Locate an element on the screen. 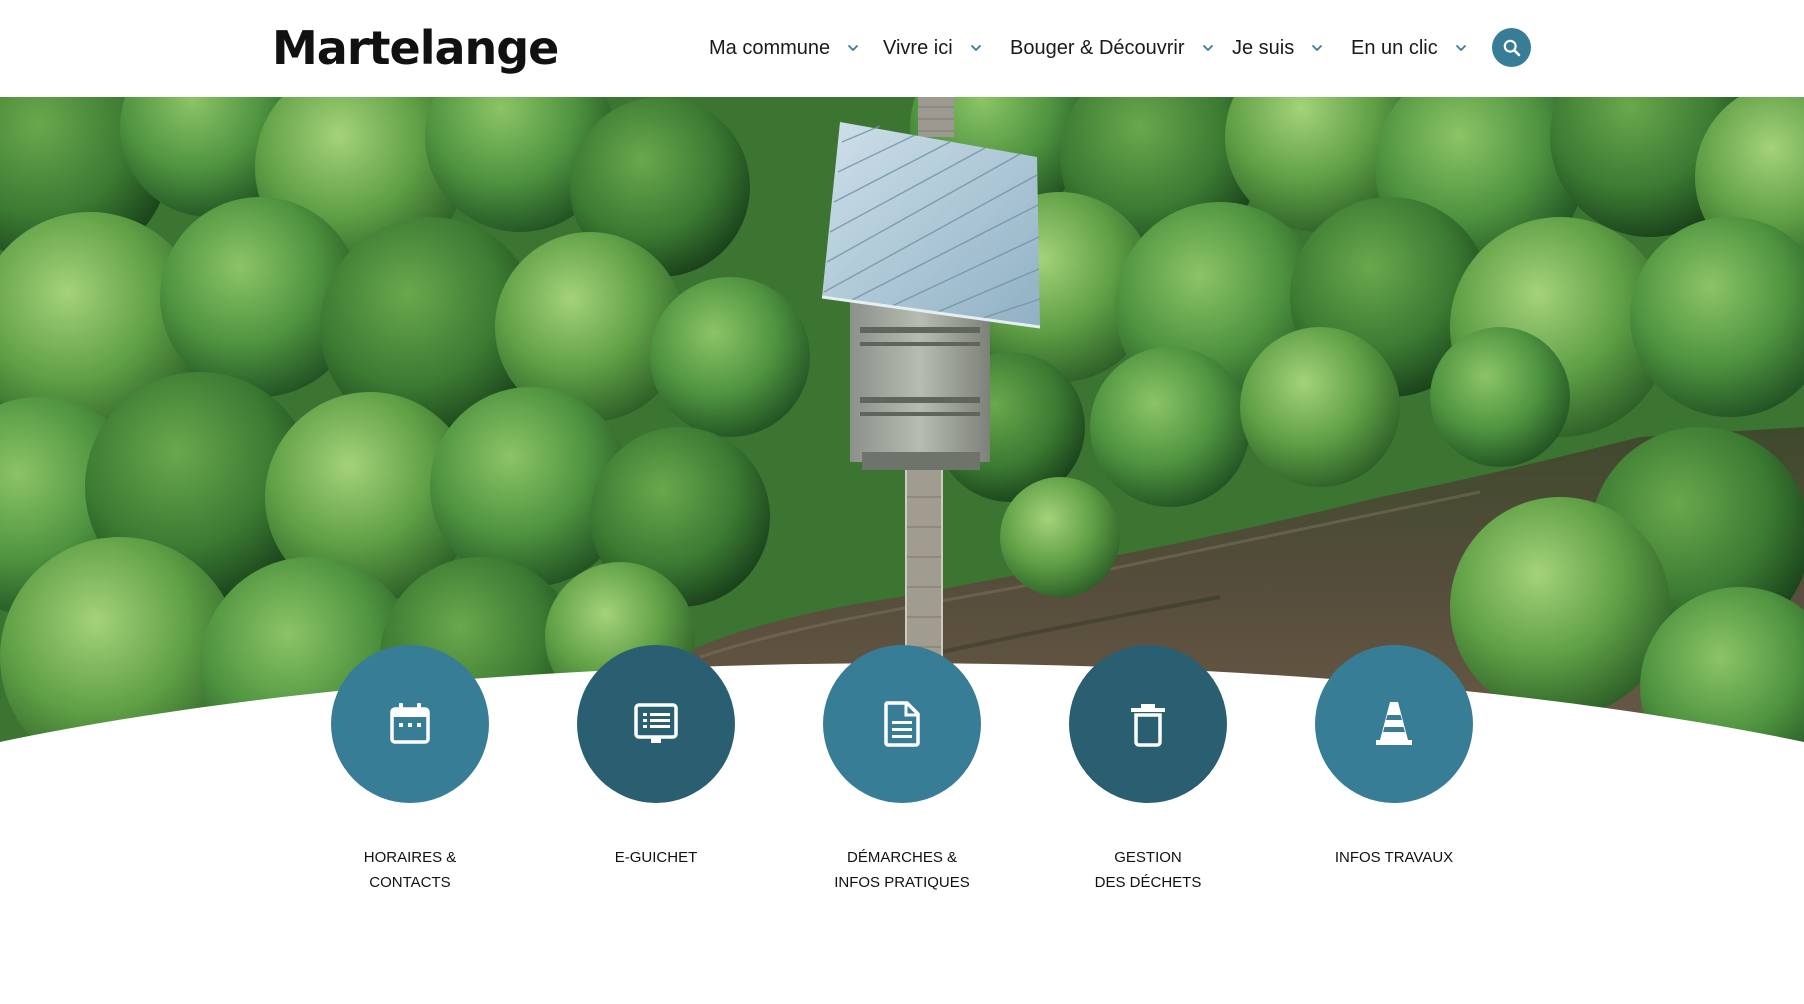 Image resolution: width=1804 pixels, height=1004 pixels. quick-link-label: GESTION DES DÉCHETS is located at coordinates (1148, 870).